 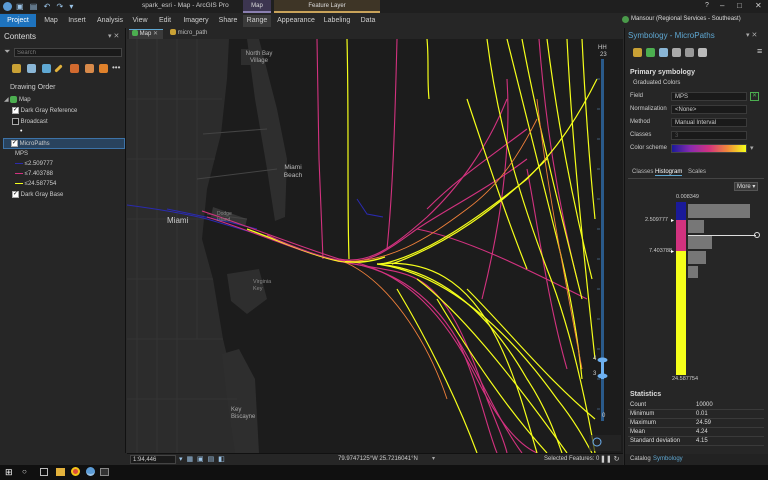 I want to click on tab-project: Project, so click(x=18, y=20).